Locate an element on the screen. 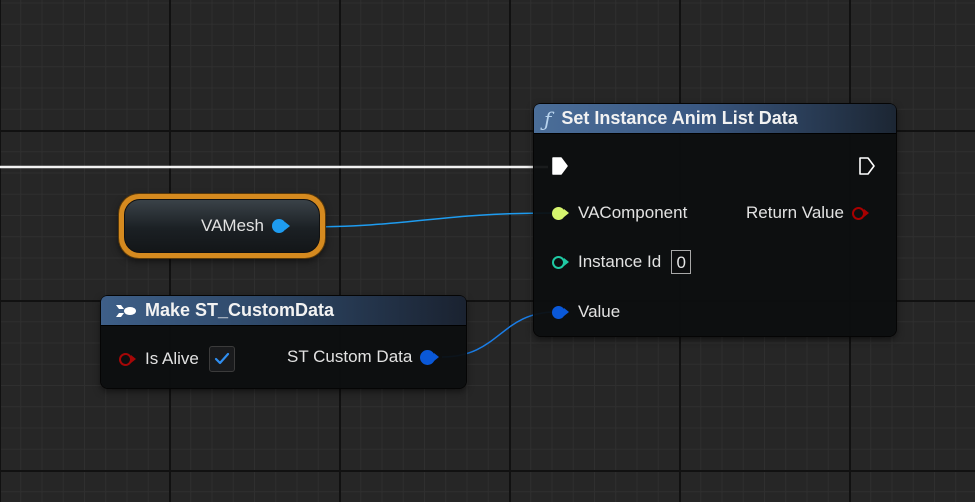  node-header: Make ST_CustomData is located at coordinates (283, 311).